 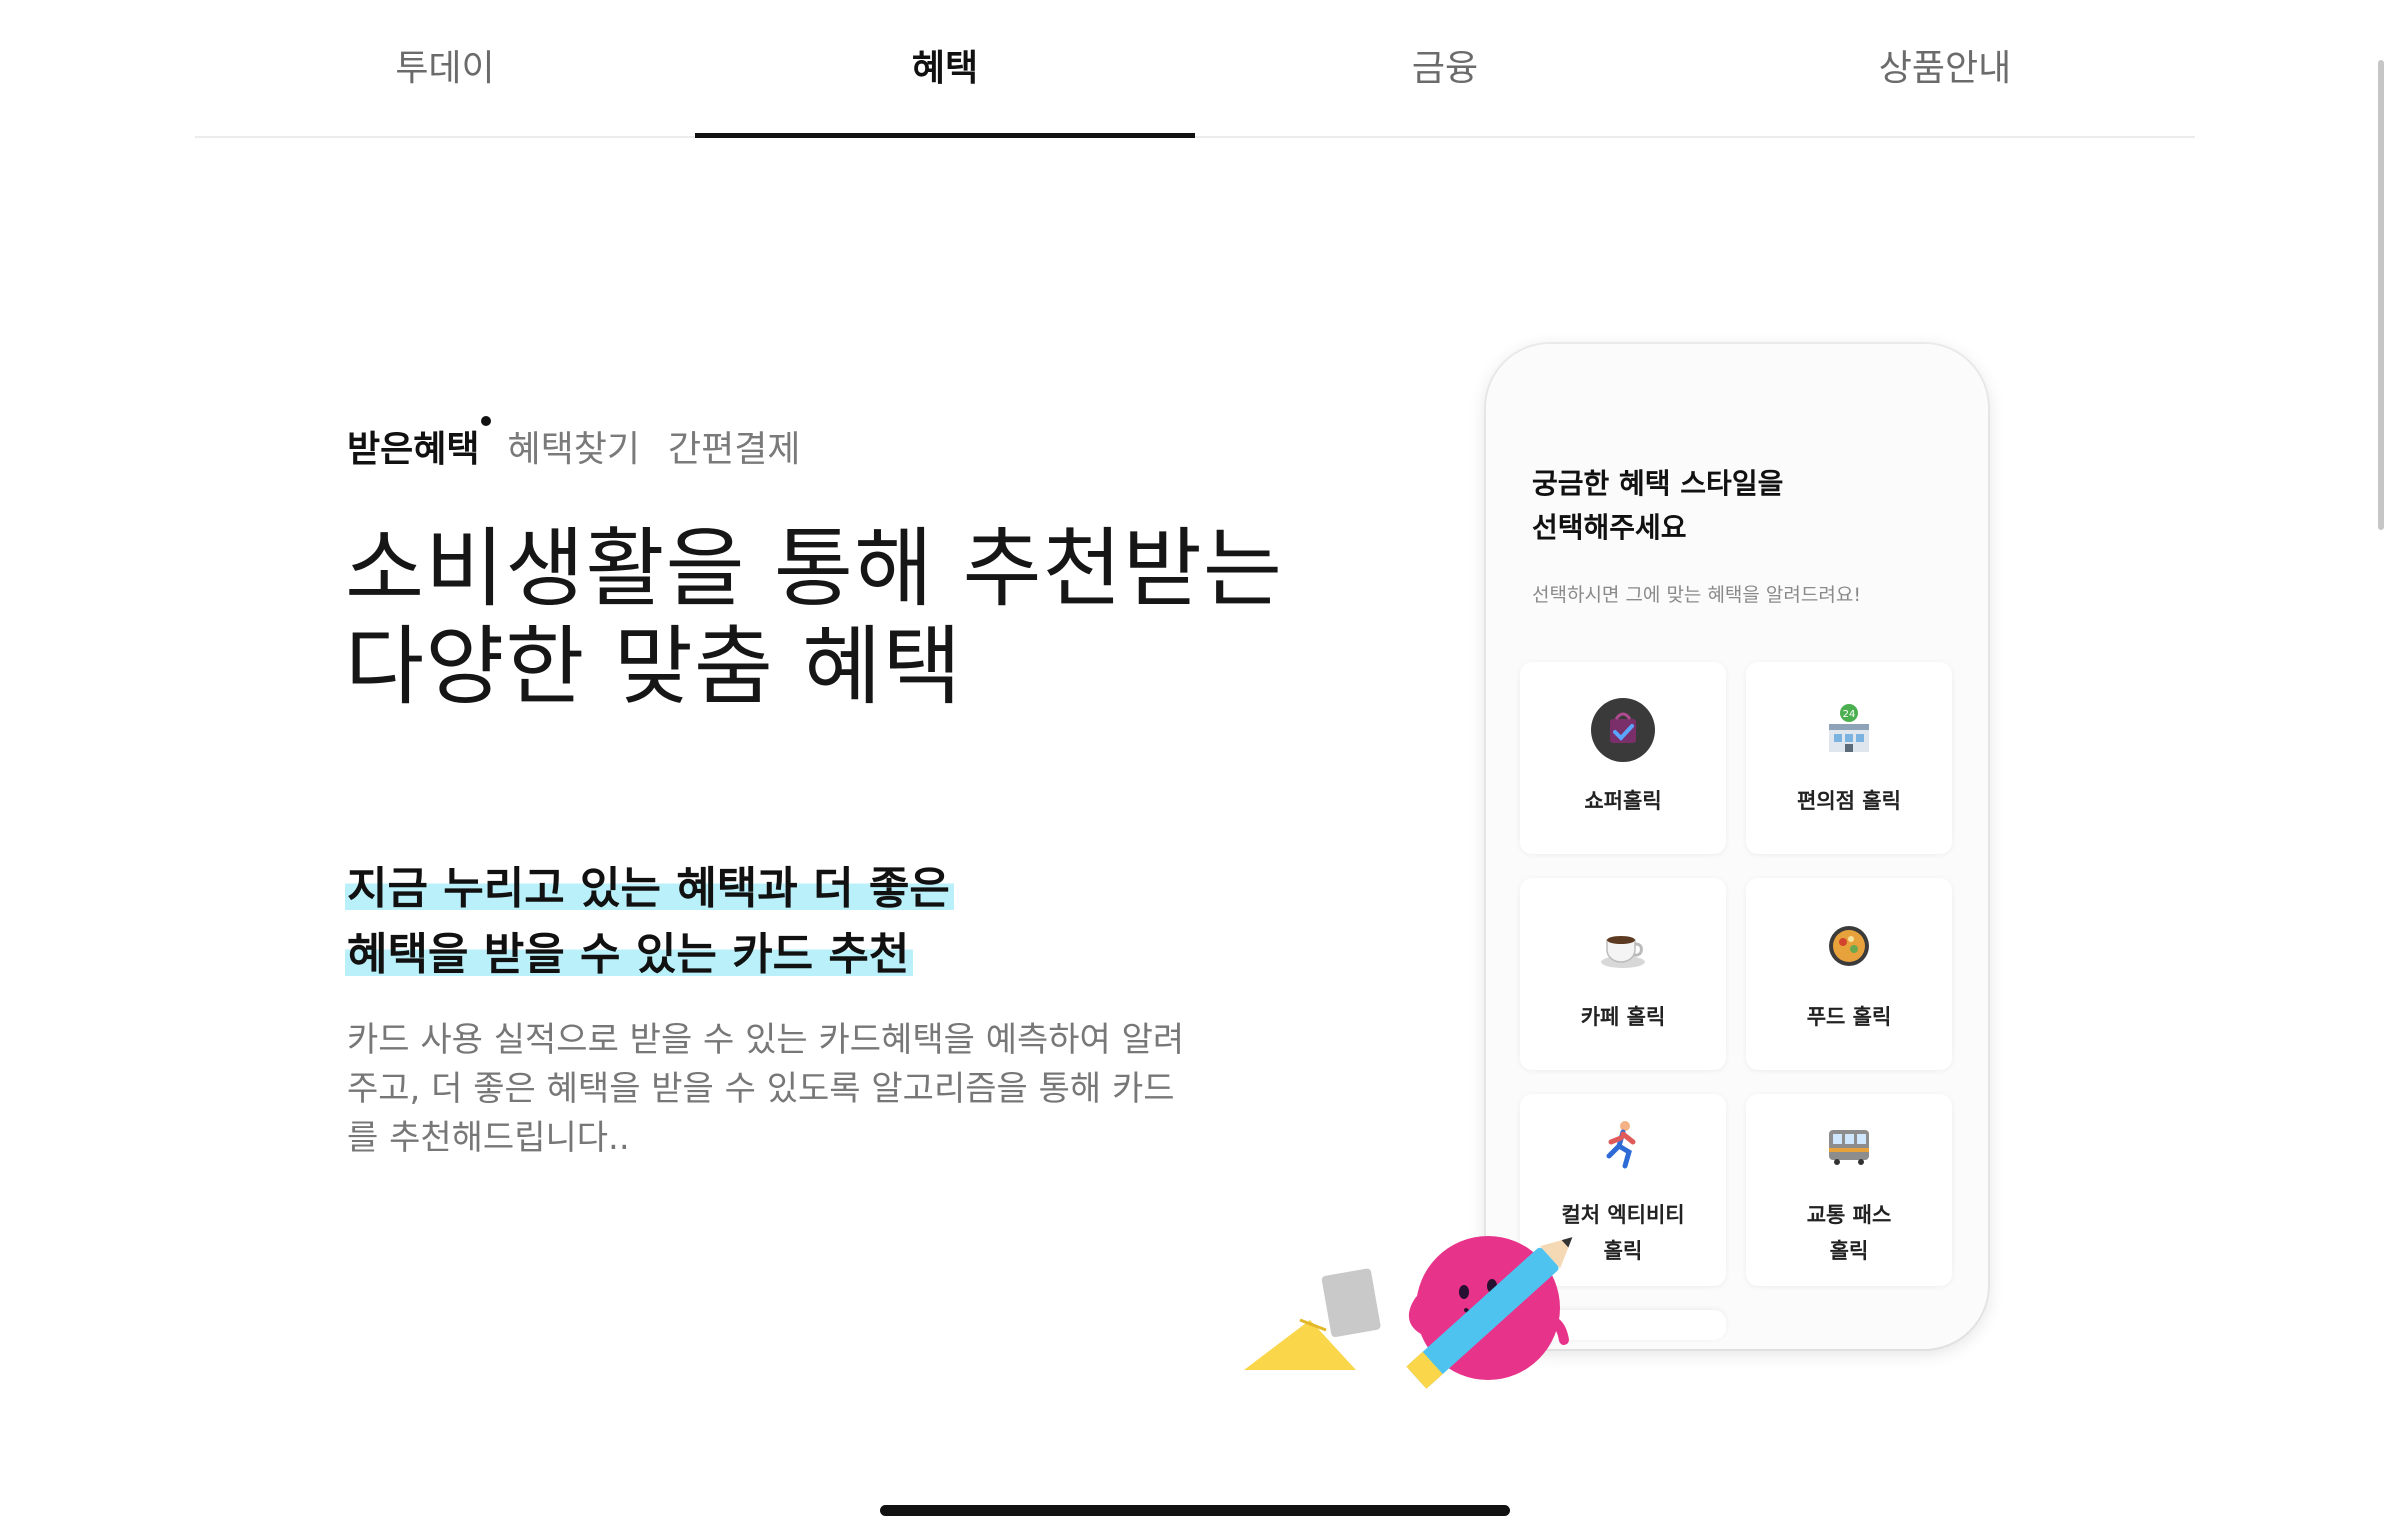 I want to click on style-card-shopper: 쇼퍼홀릭, so click(x=1623, y=758).